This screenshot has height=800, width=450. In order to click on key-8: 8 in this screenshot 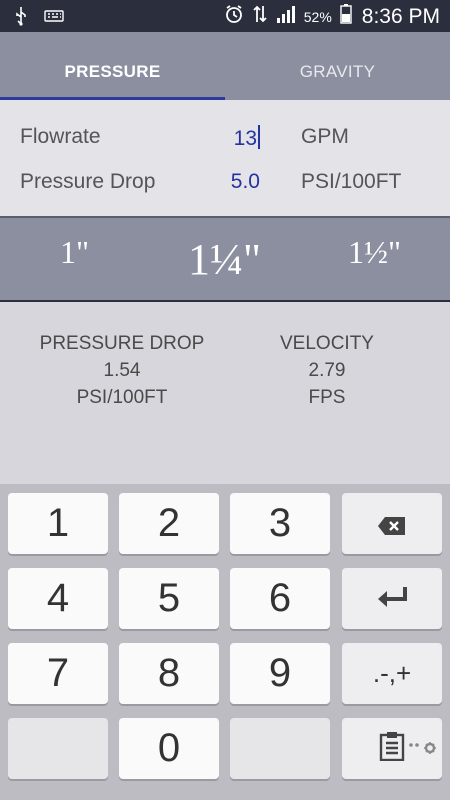, I will do `click(169, 673)`.